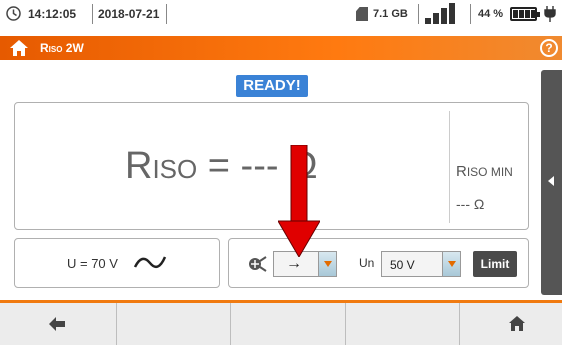 This screenshot has width=562, height=345. Describe the element at coordinates (484, 171) in the screenshot. I see `riso-min-label: RISO MIN` at that location.